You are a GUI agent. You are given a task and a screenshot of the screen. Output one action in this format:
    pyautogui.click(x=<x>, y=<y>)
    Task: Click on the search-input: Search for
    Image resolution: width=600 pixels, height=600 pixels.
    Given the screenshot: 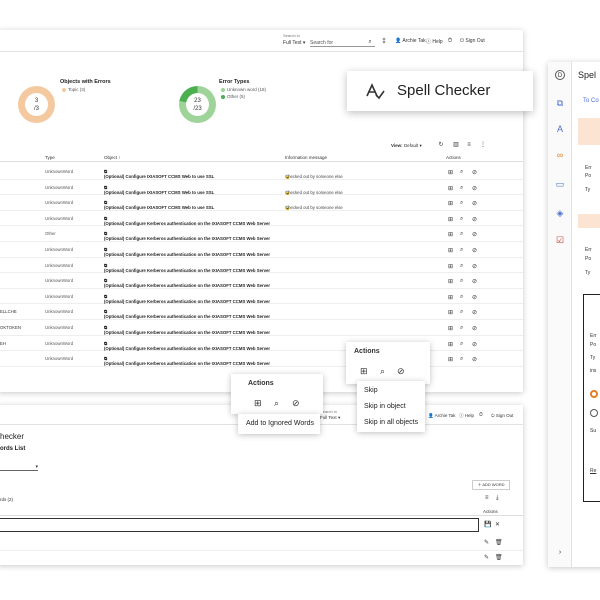 What is the action you would take?
    pyautogui.click(x=342, y=43)
    